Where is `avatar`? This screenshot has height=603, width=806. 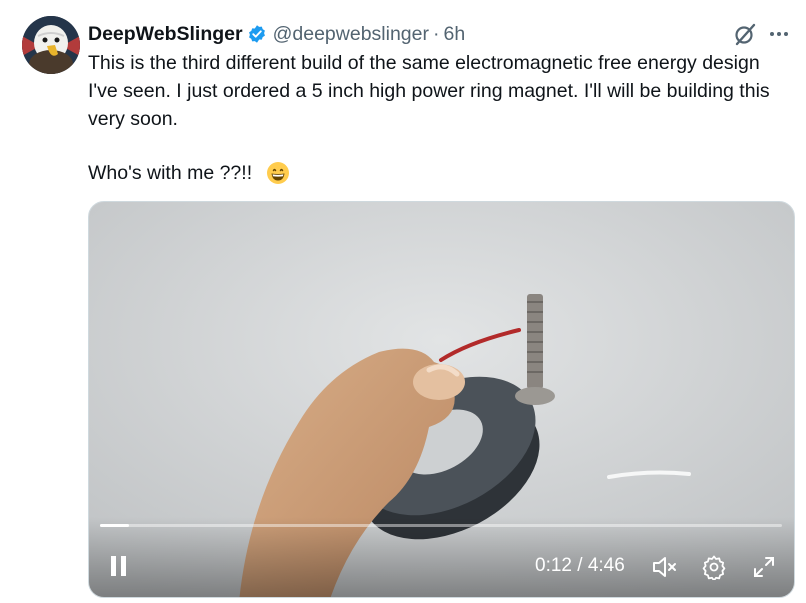 avatar is located at coordinates (51, 45).